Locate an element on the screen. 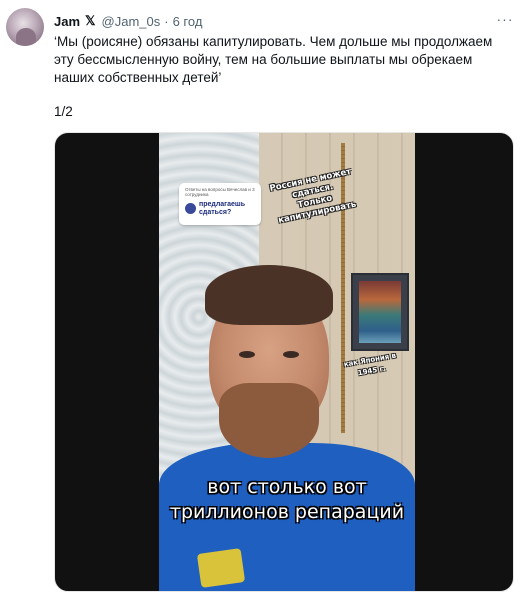  author-handle: @Jam_0s is located at coordinates (131, 21).